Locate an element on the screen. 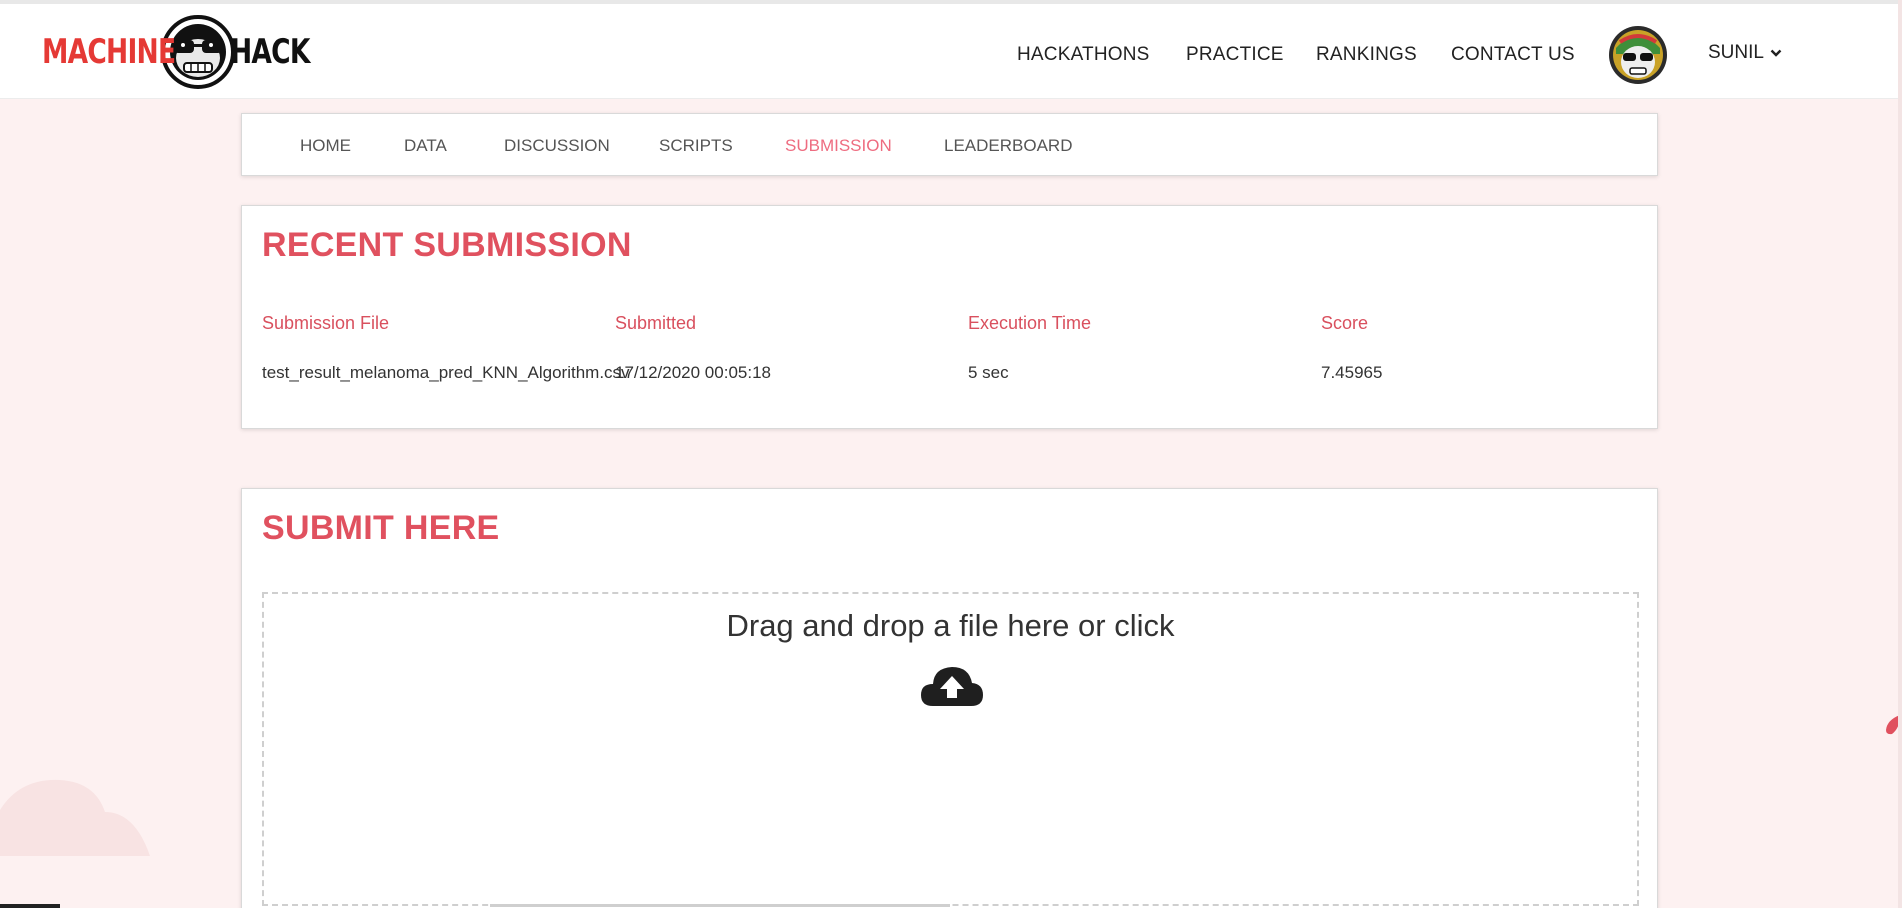 The height and width of the screenshot is (908, 1902). user-name: SUNIL is located at coordinates (1736, 52).